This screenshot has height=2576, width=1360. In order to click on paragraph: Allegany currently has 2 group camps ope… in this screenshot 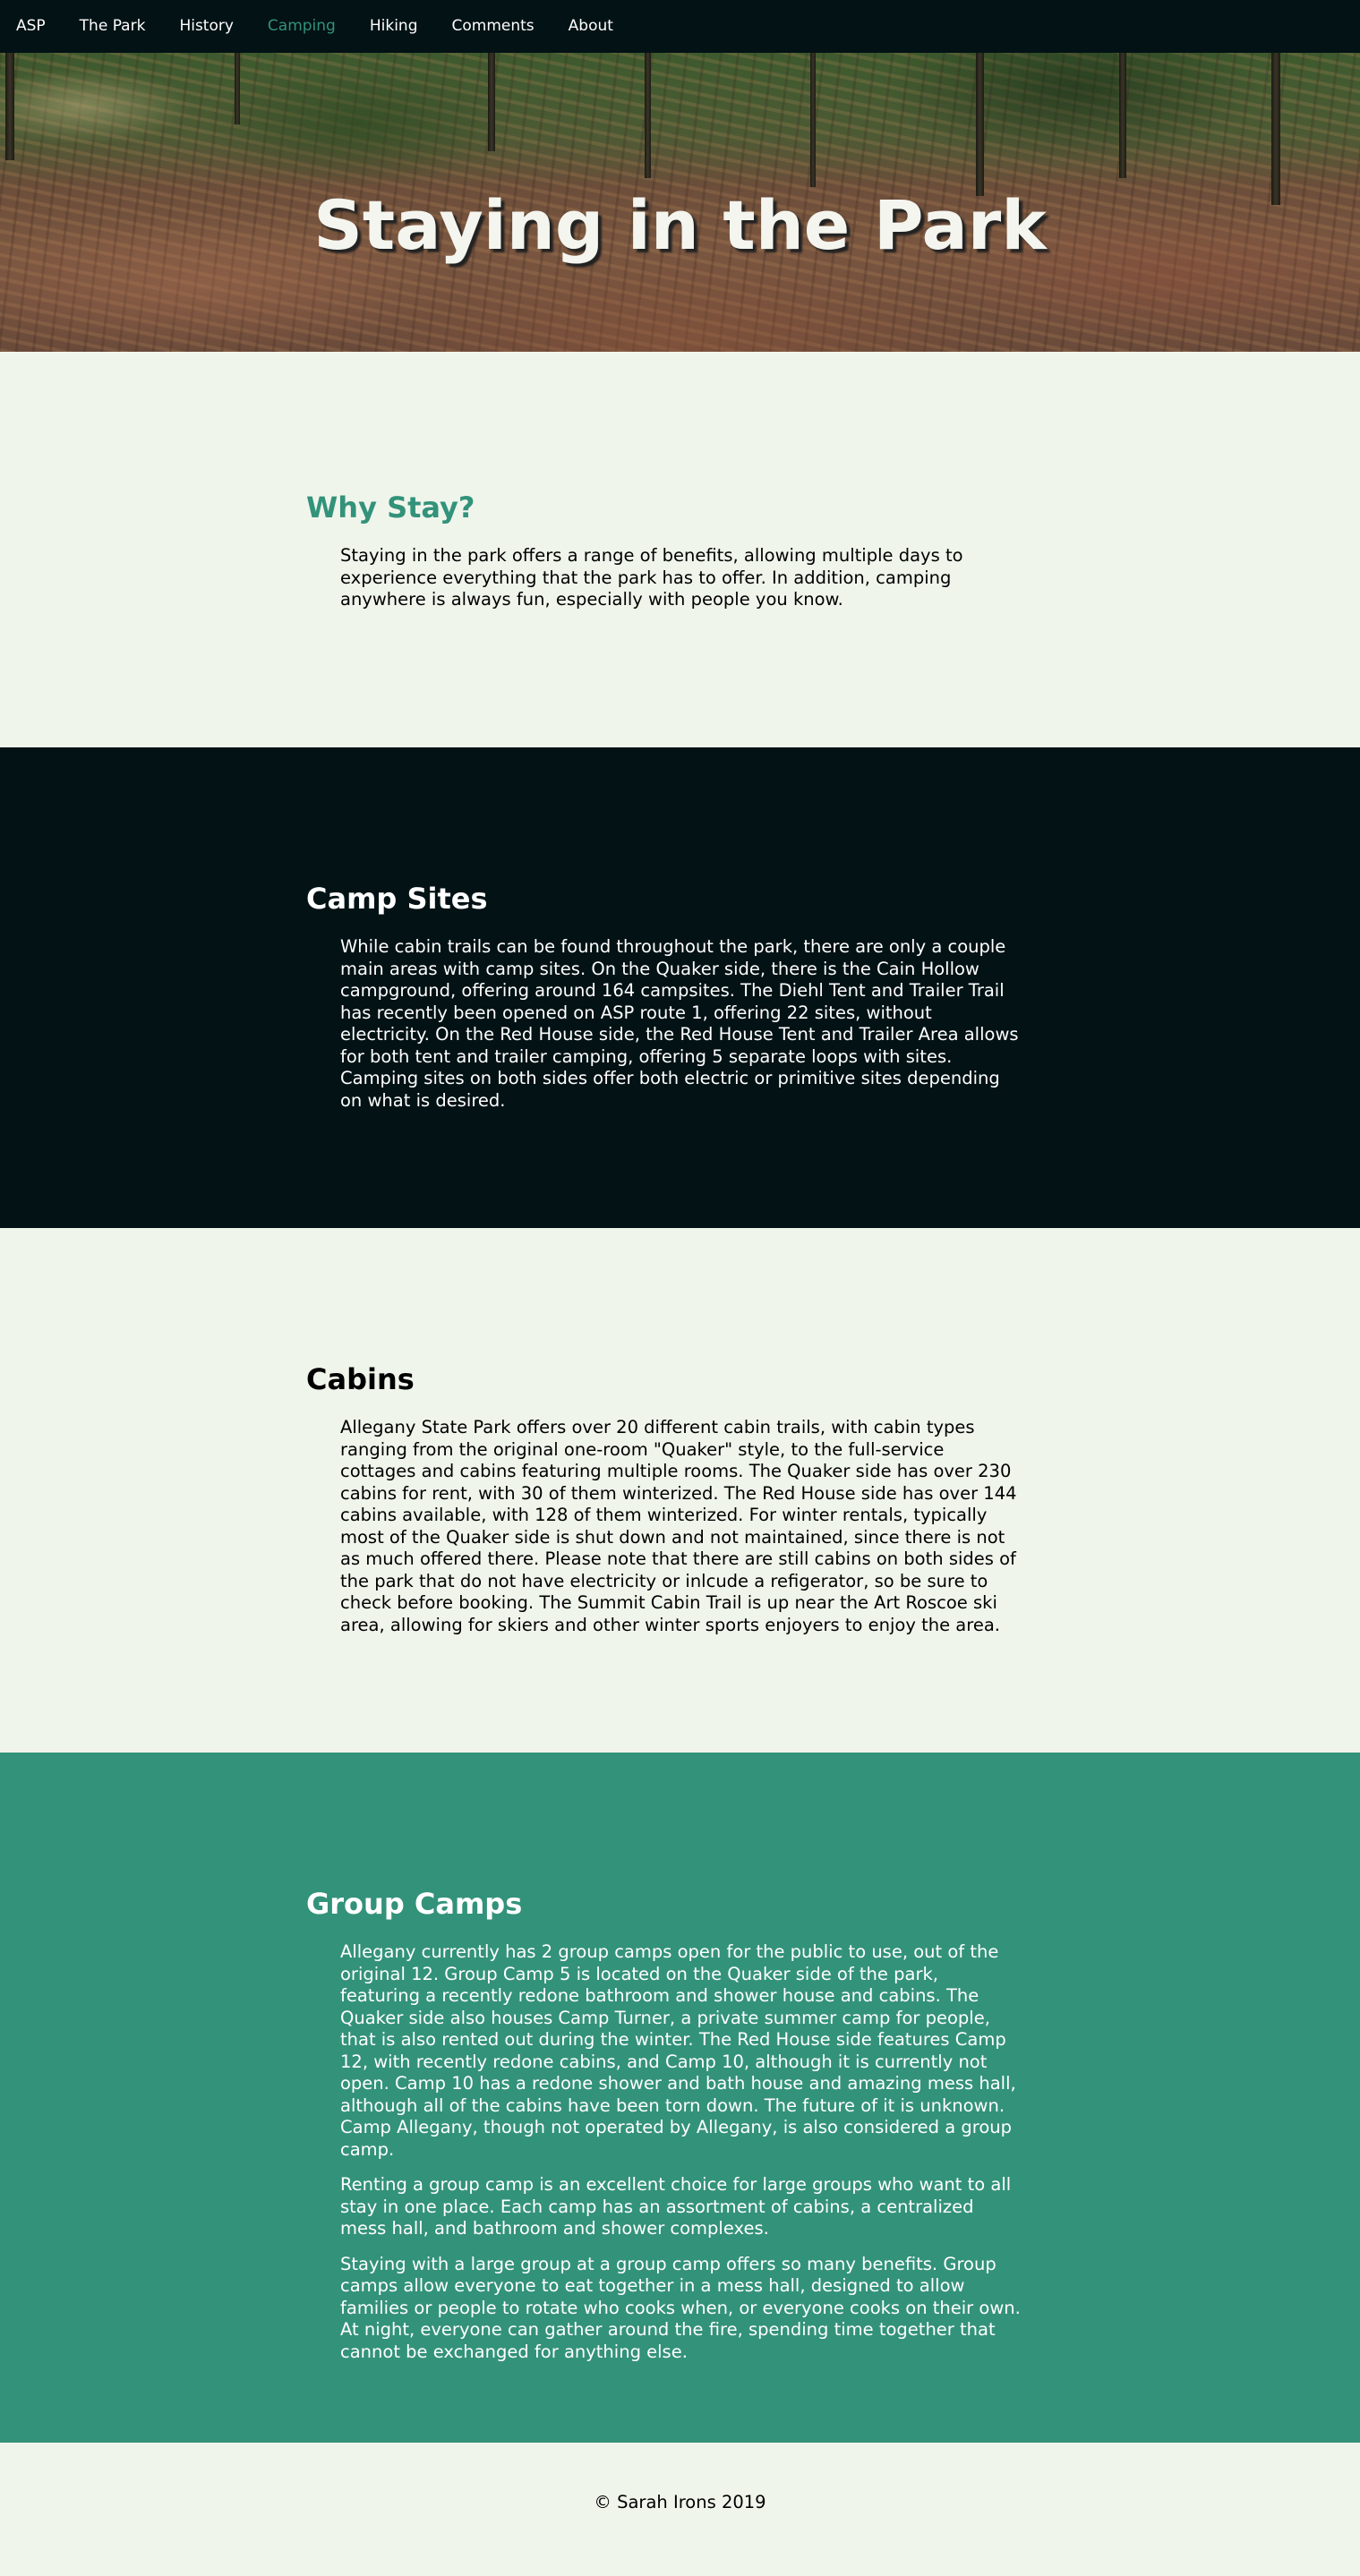, I will do `click(678, 2050)`.